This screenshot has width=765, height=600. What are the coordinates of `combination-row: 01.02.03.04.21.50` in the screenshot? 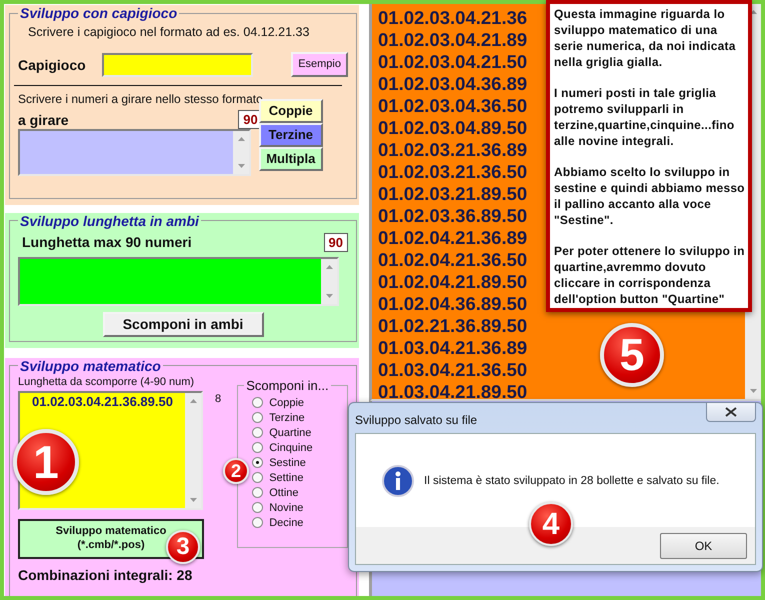 It's located at (453, 62).